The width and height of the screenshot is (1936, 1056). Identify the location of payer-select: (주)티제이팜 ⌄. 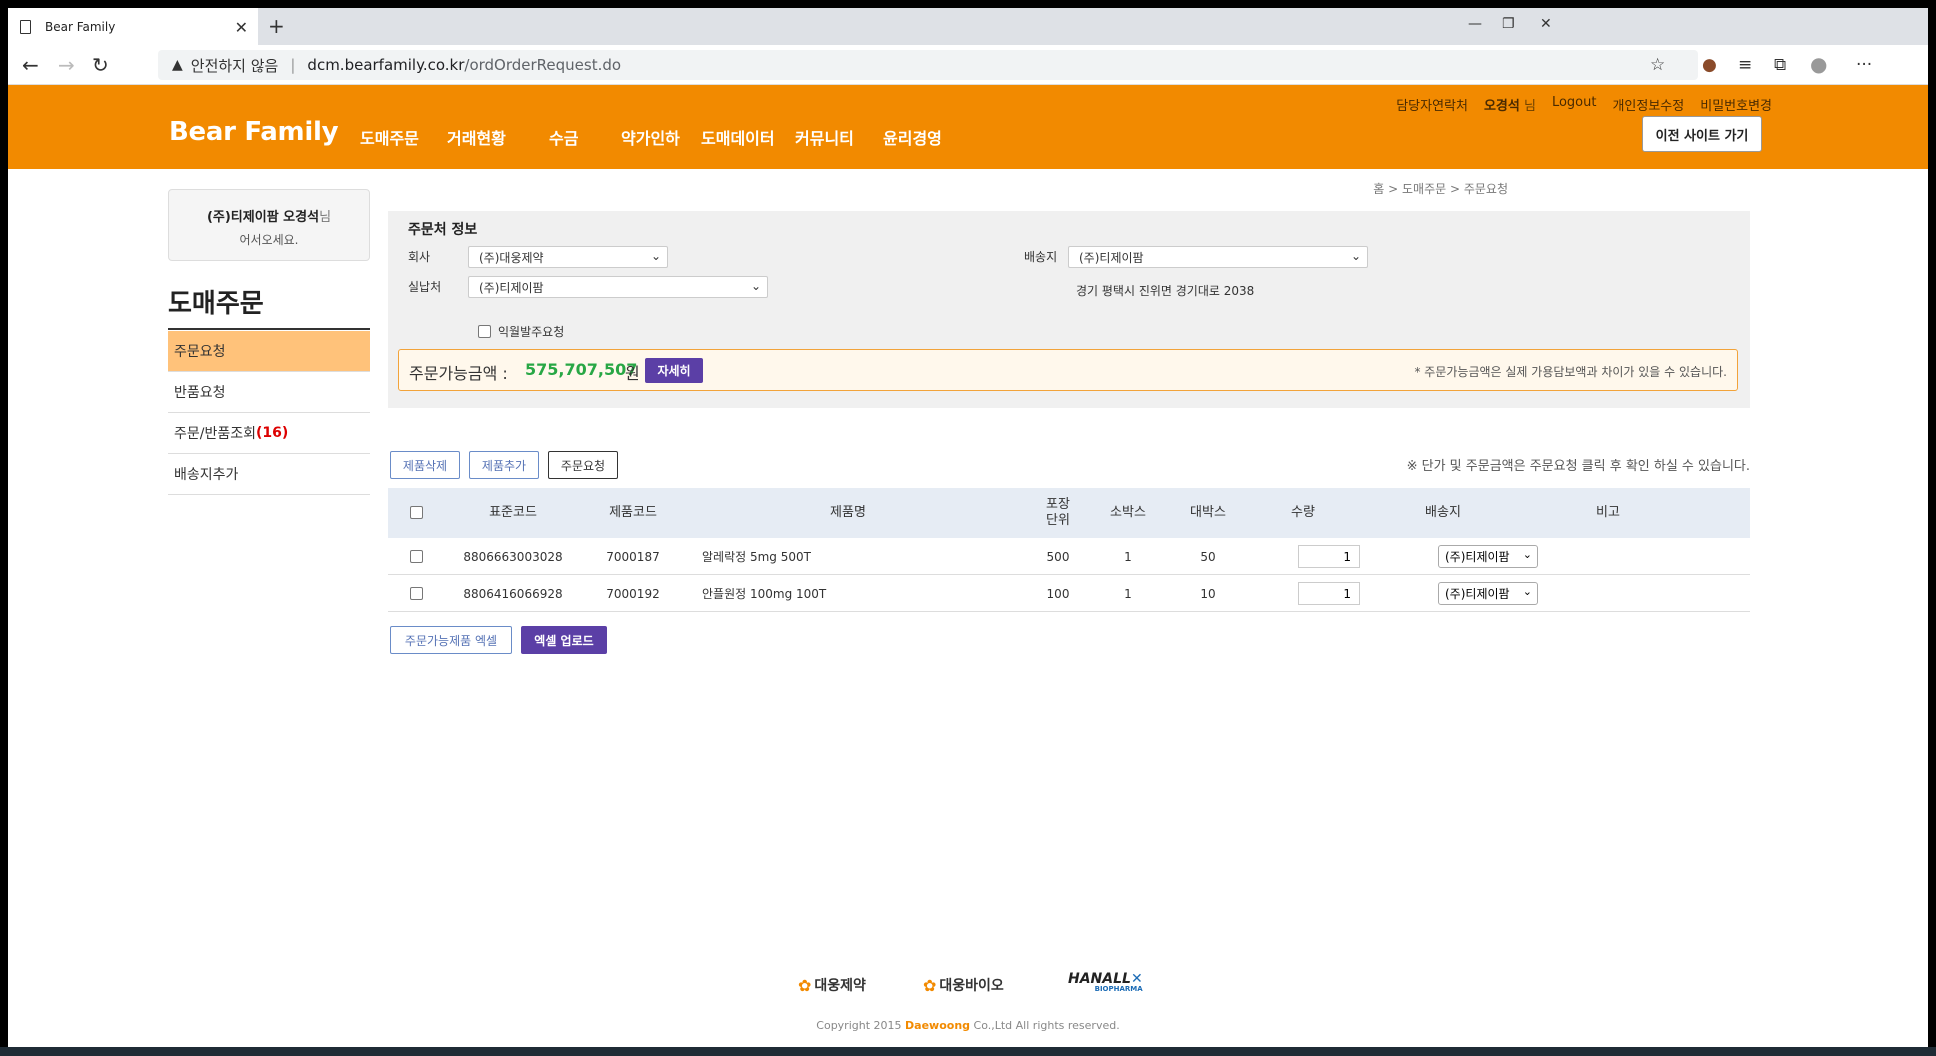
(618, 287).